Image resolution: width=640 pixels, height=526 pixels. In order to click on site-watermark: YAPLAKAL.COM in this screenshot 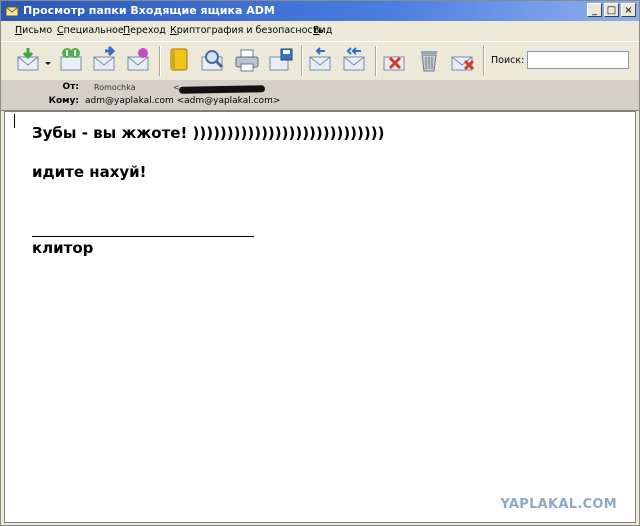, I will do `click(558, 504)`.